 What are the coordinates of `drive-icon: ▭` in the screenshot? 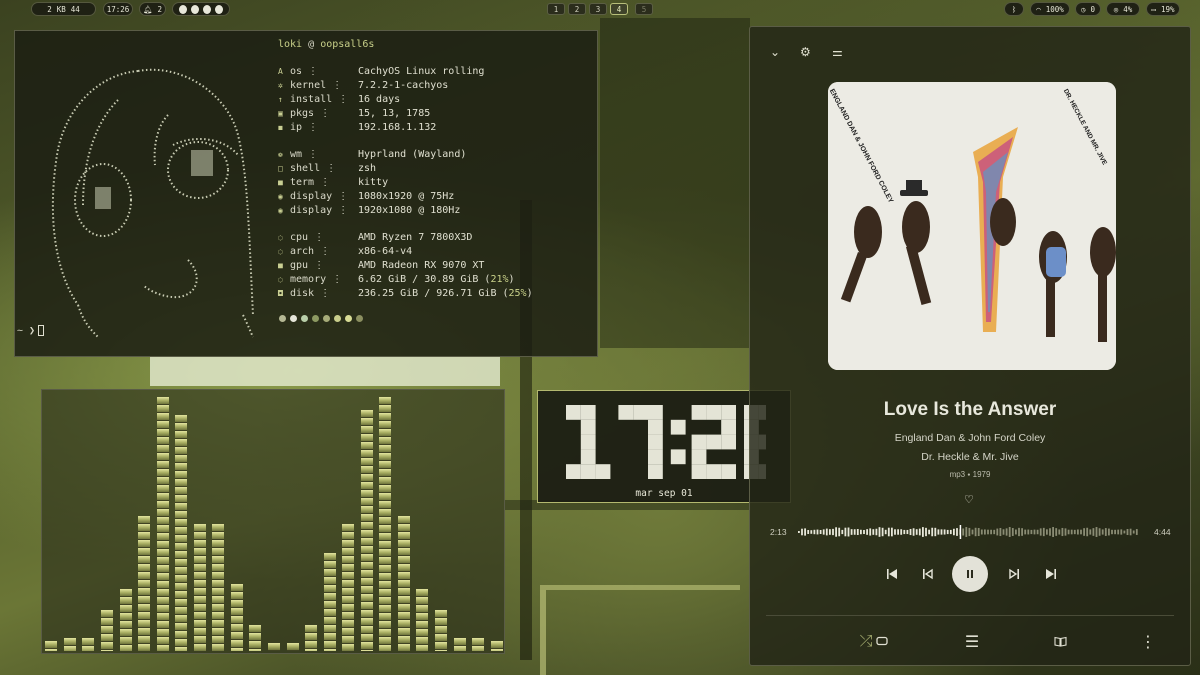 It's located at (1153, 9).